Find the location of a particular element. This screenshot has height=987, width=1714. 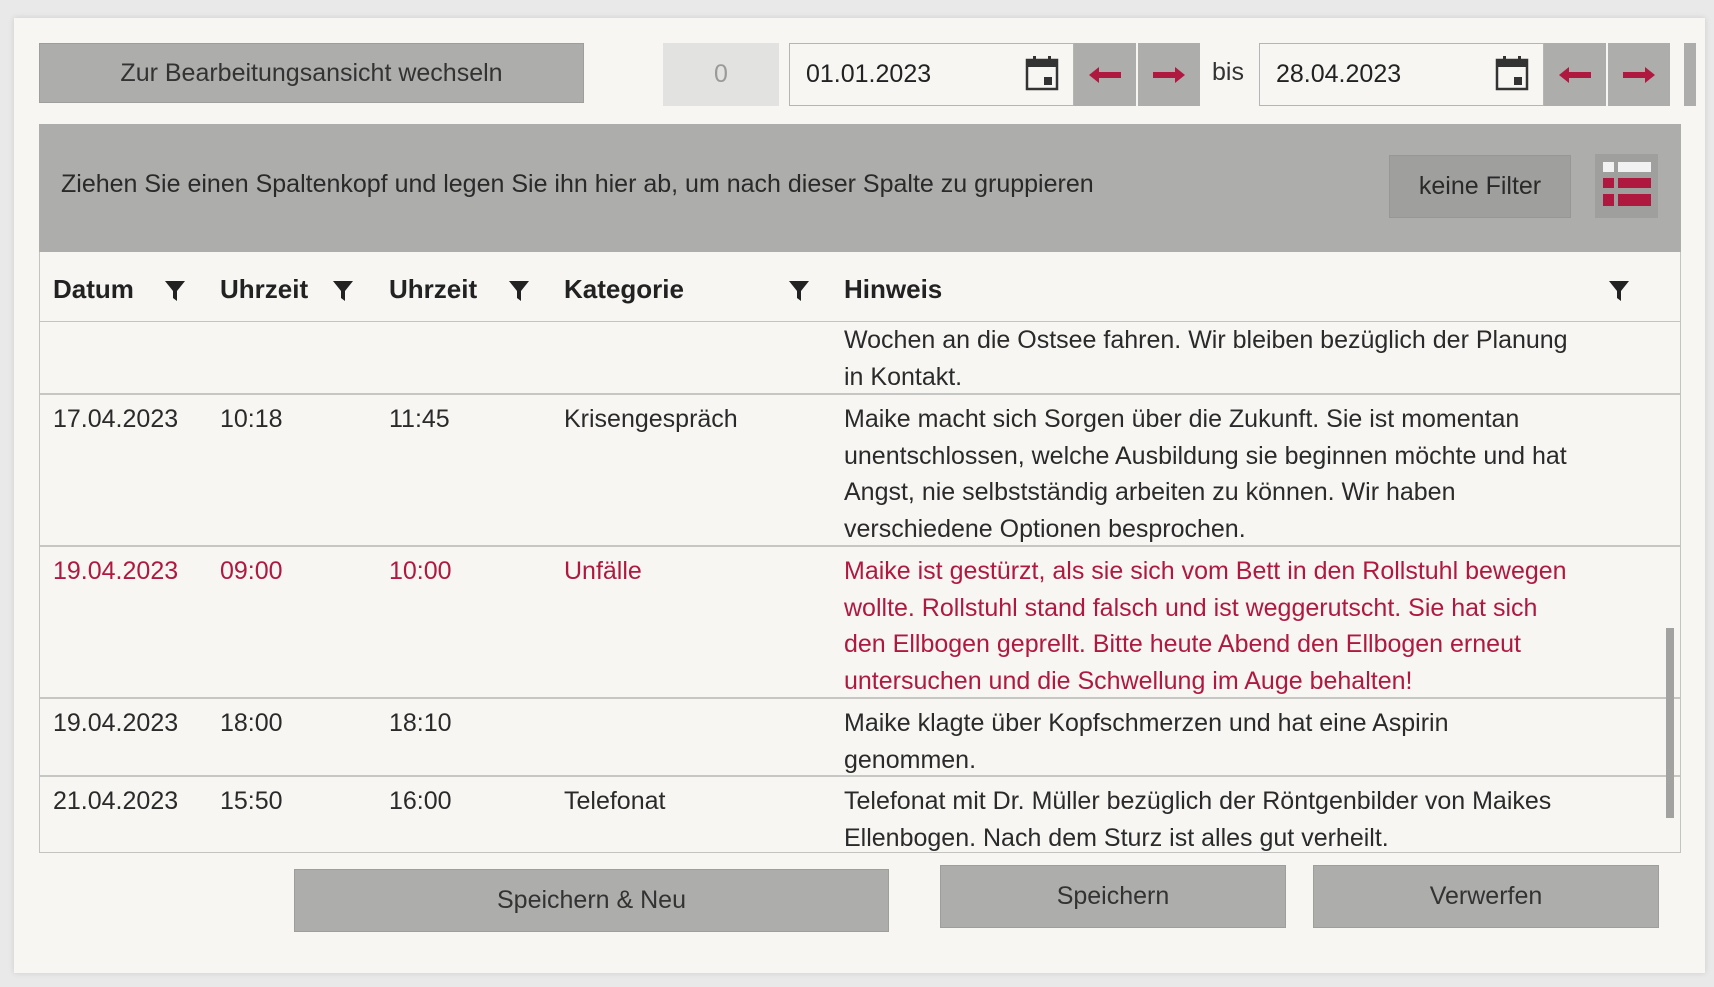

date-to-field: 28.04.2023 is located at coordinates (1401, 74).